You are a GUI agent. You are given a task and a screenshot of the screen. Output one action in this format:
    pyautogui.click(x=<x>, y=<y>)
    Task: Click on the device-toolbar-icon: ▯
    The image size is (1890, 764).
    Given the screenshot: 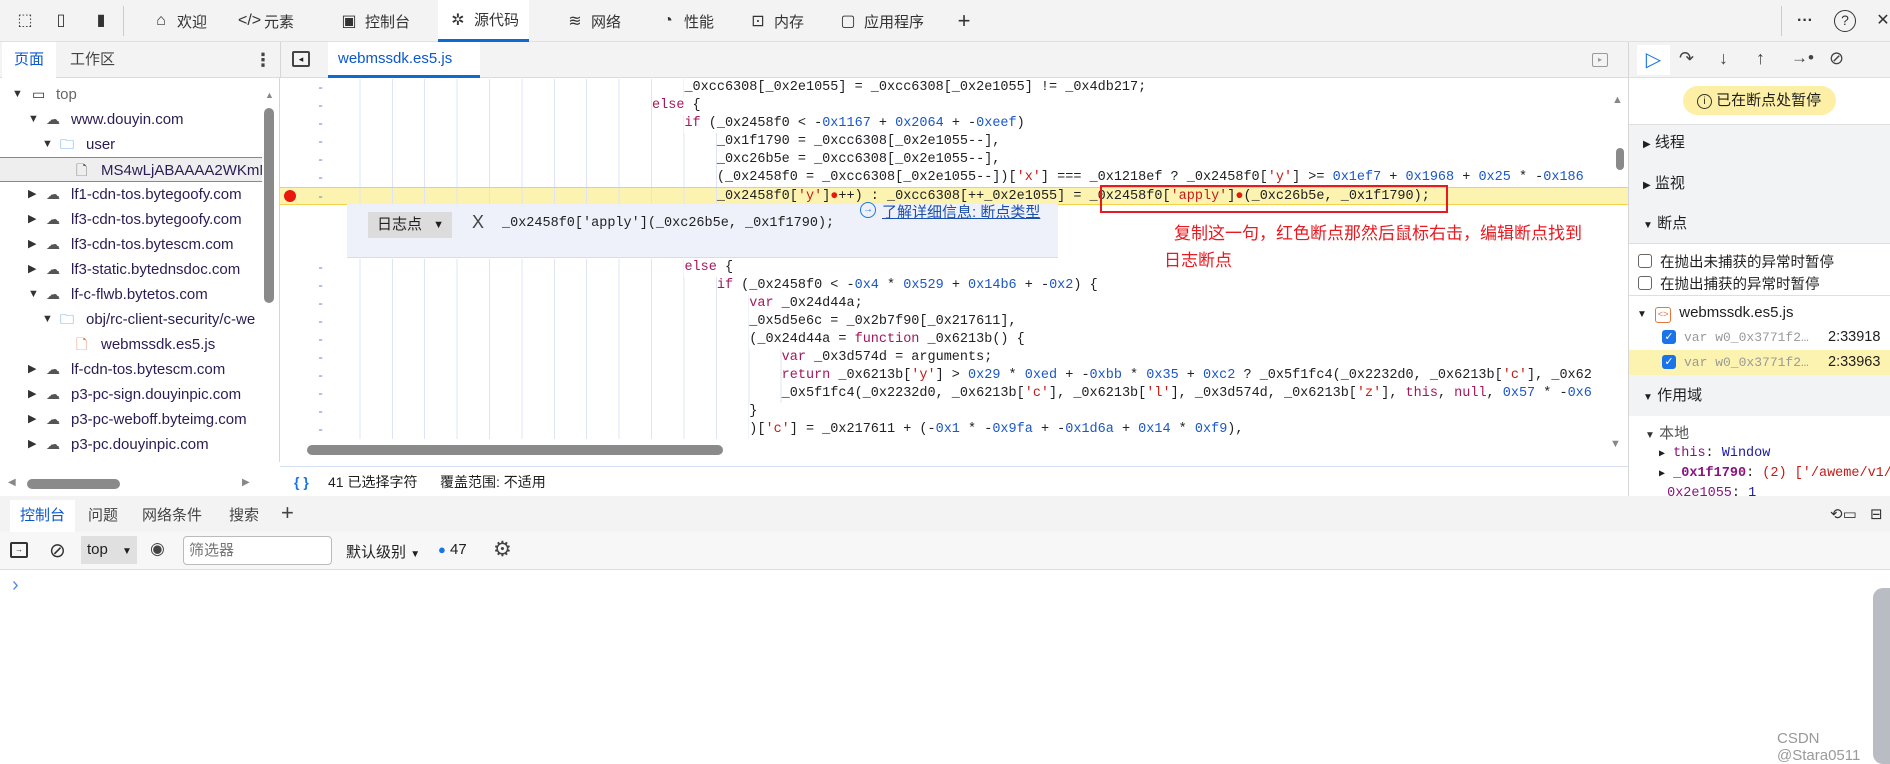 What is the action you would take?
    pyautogui.click(x=61, y=21)
    